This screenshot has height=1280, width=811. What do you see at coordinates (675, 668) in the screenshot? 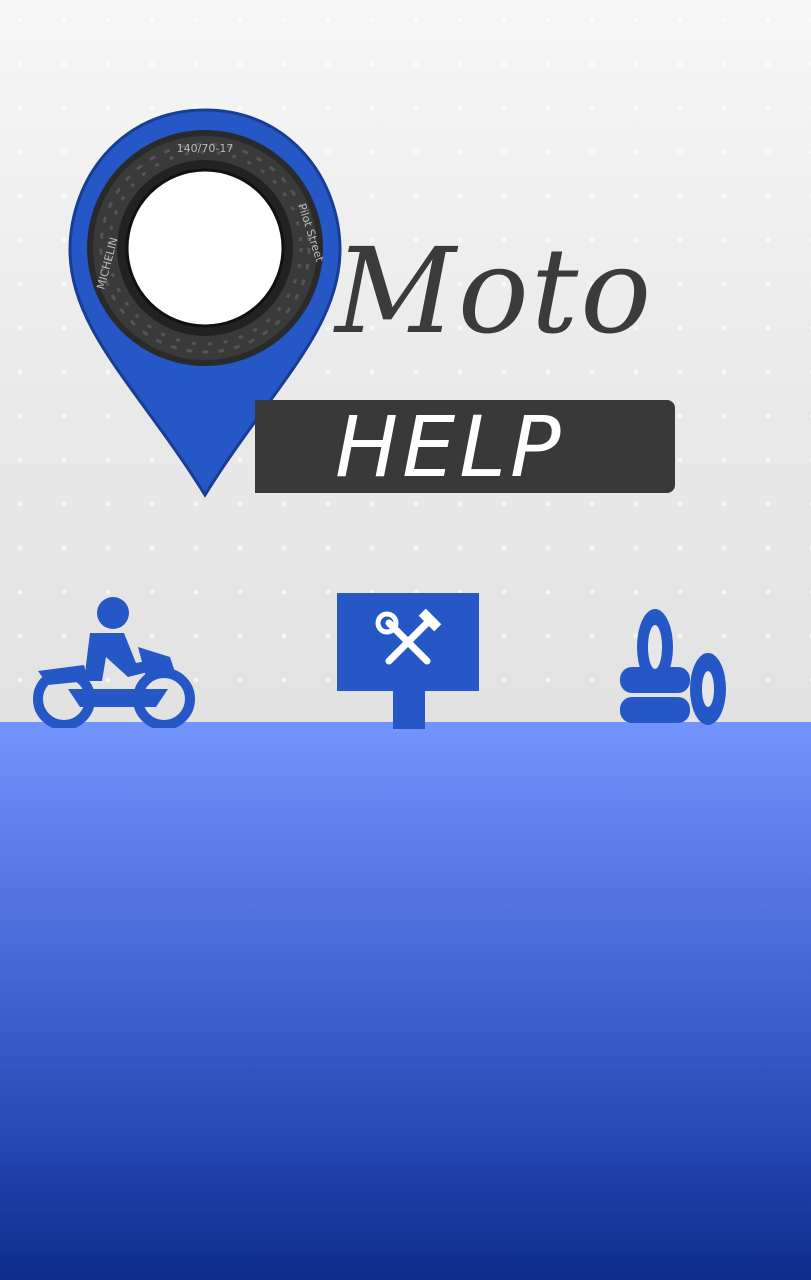
I see `tyres-stack-icon` at bounding box center [675, 668].